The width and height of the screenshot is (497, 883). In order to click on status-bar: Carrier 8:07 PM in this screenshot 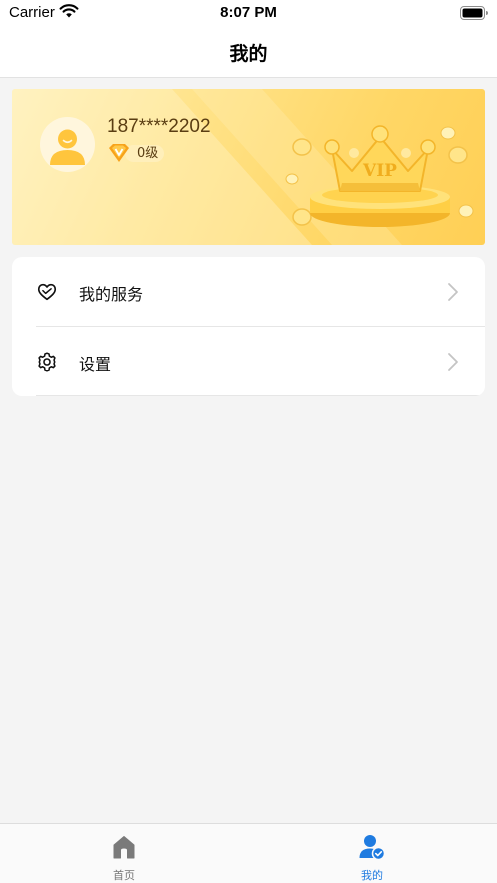, I will do `click(248, 14)`.